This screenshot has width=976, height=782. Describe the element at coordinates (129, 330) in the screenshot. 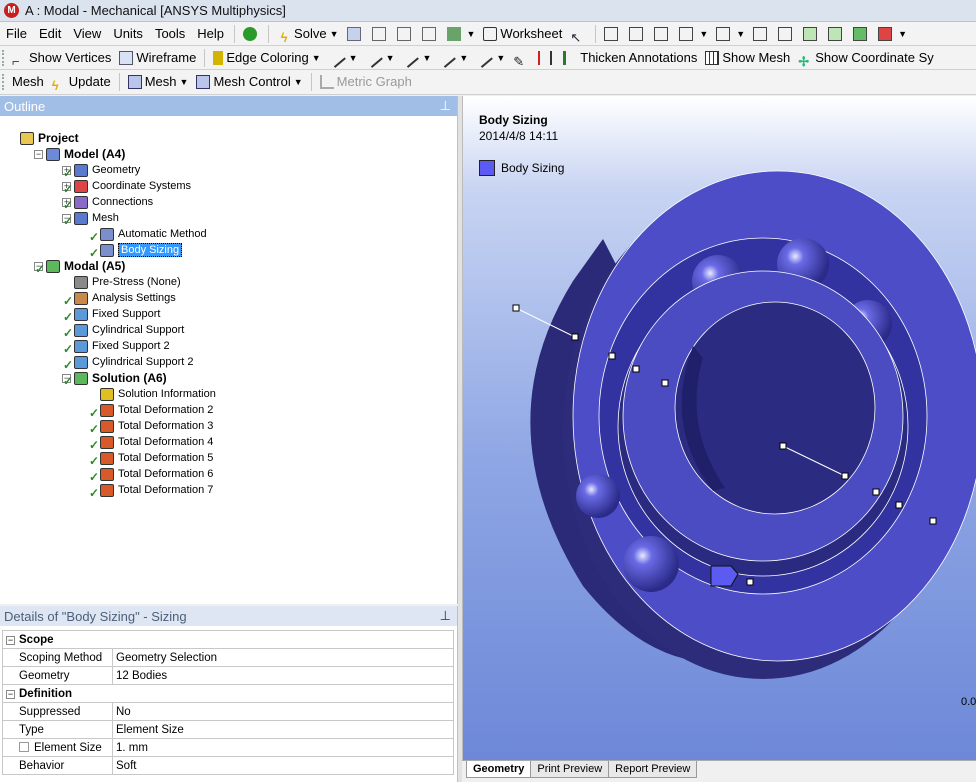

I see `tree-node: Cylindrical Support` at that location.